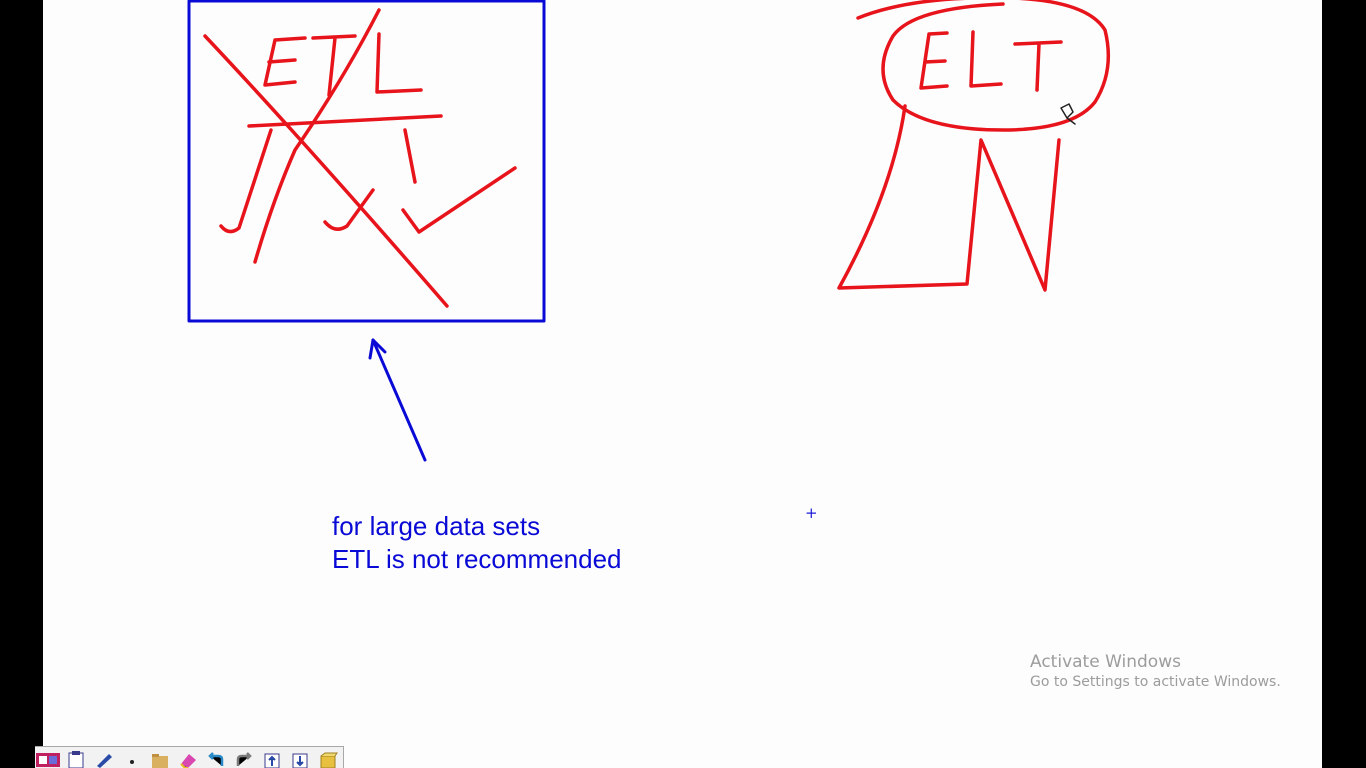 The height and width of the screenshot is (768, 1366). Describe the element at coordinates (436, 526) in the screenshot. I see `annotation-line-1: for large data sets` at that location.